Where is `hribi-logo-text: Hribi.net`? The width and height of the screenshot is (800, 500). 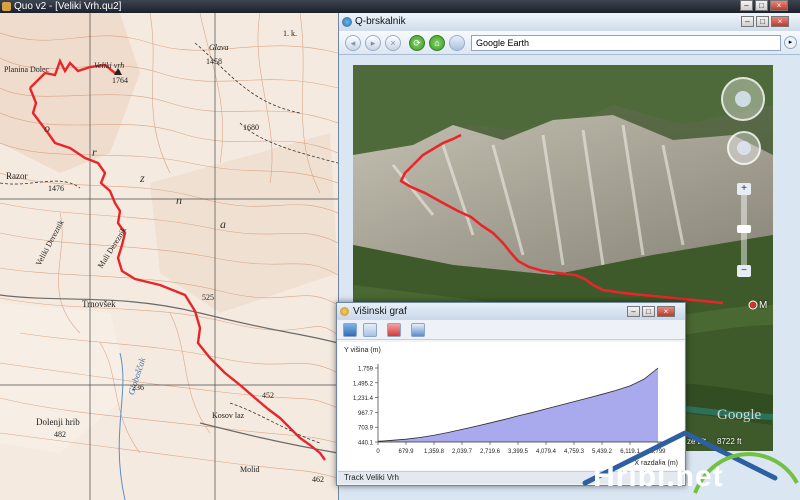 hribi-logo-text: Hribi.net is located at coordinates (658, 476).